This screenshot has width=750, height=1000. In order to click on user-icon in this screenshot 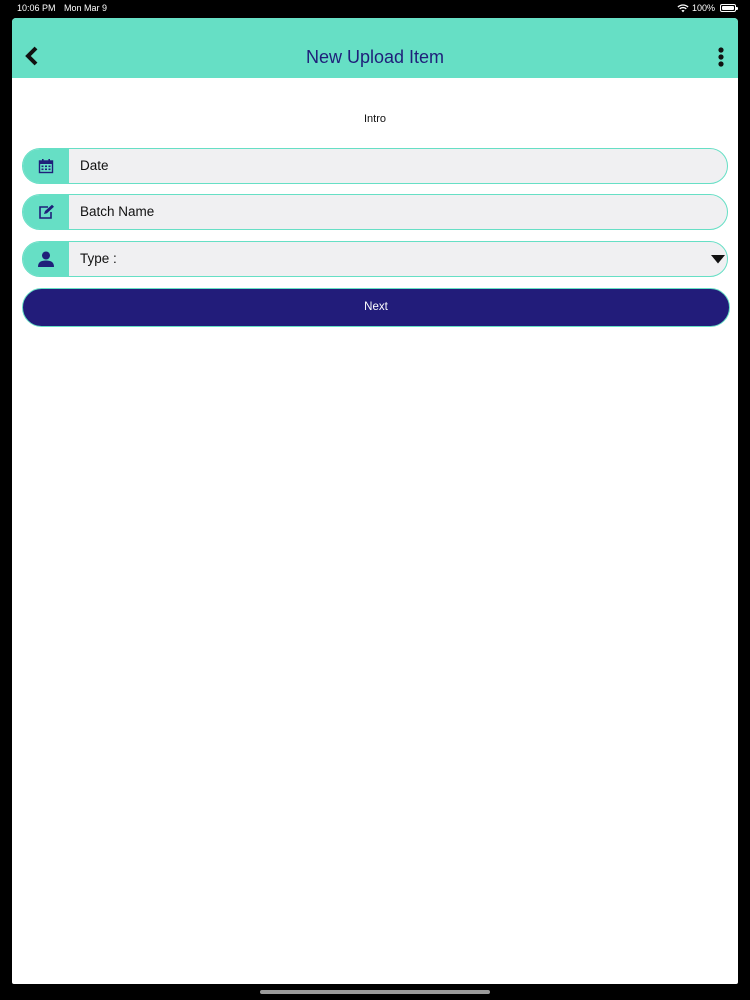, I will do `click(46, 259)`.